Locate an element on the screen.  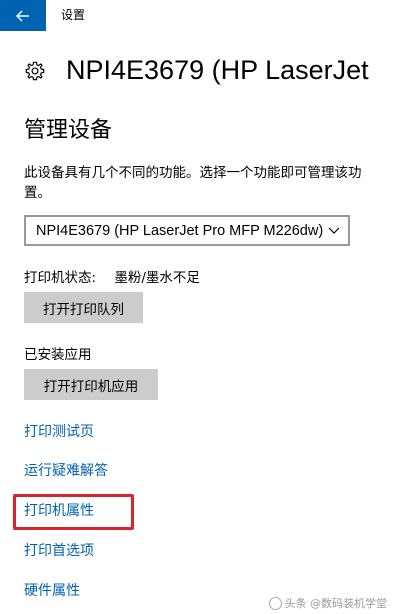
open-print-queue-button: 打开打印队列 is located at coordinates (83, 307).